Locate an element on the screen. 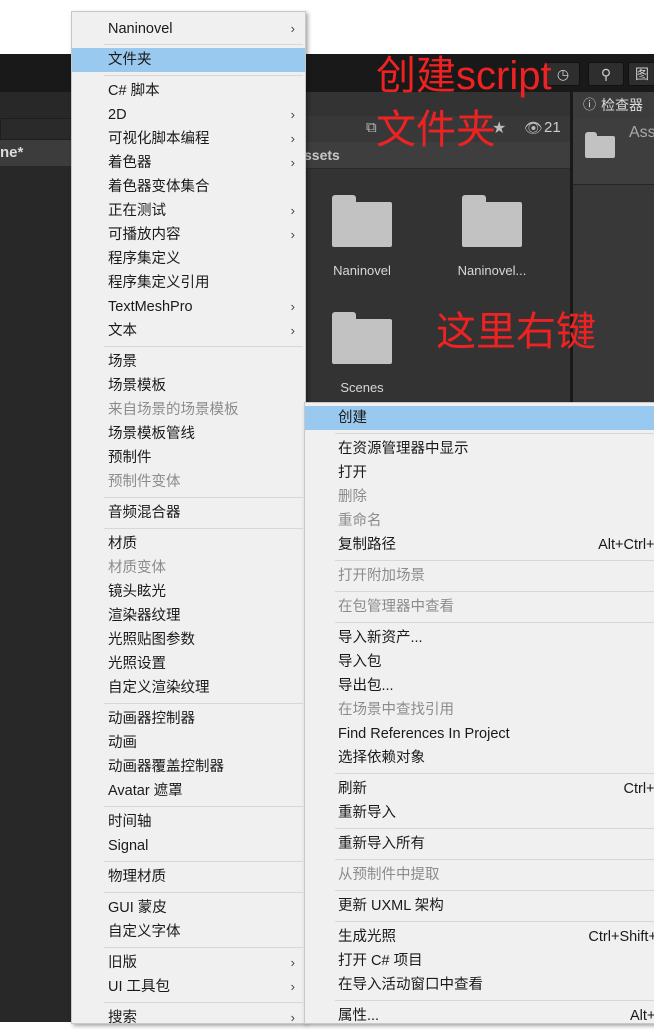 The width and height of the screenshot is (654, 1030). menu-item: 打开 is located at coordinates (479, 473).